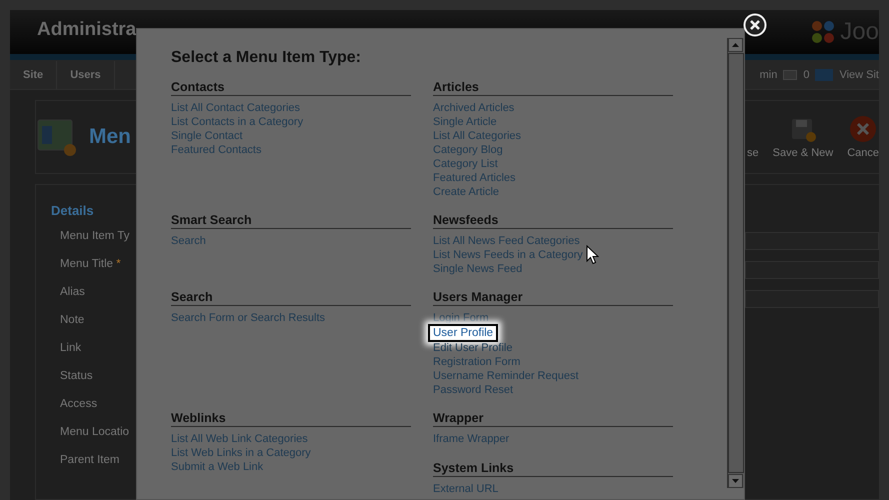 The width and height of the screenshot is (889, 500). I want to click on section-heading: Wrapper, so click(553, 419).